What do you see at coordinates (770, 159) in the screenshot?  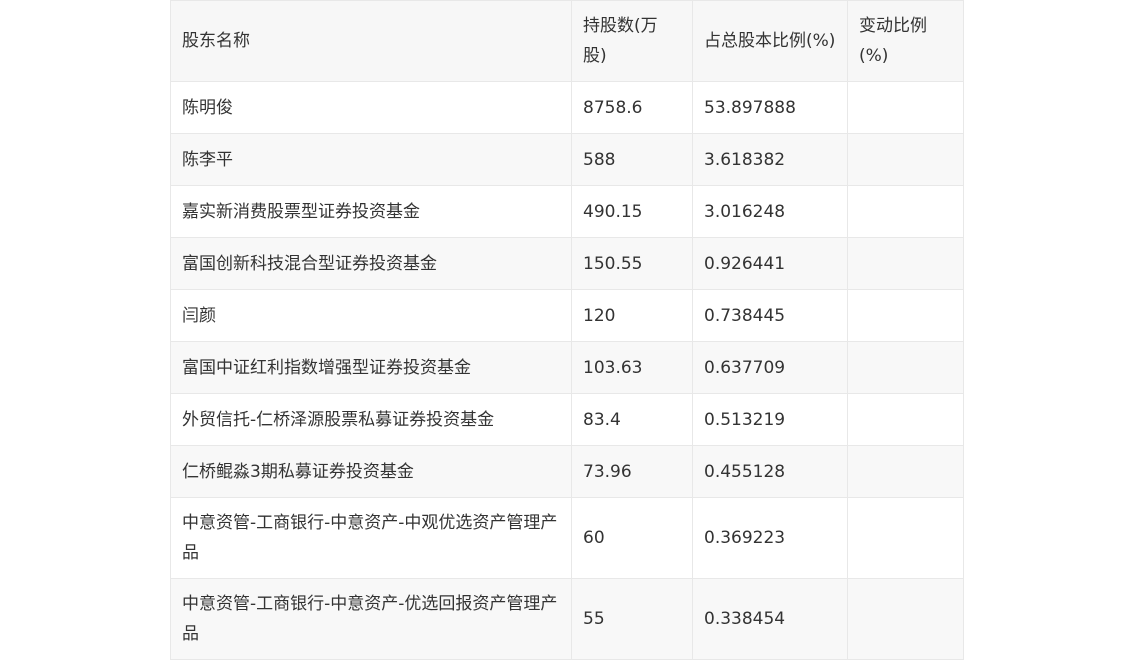 I see `cell-ratio: 3.618382` at bounding box center [770, 159].